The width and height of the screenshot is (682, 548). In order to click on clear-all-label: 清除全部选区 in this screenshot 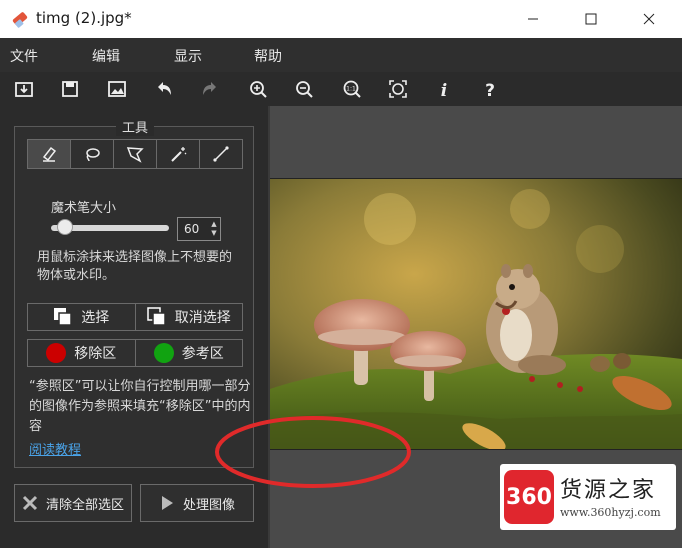, I will do `click(84, 505)`.